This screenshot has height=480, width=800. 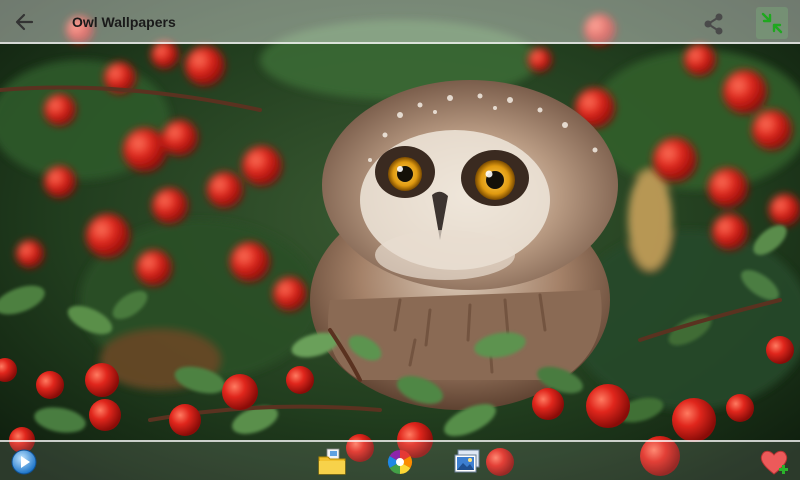 I want to click on play-icon, so click(x=24, y=462).